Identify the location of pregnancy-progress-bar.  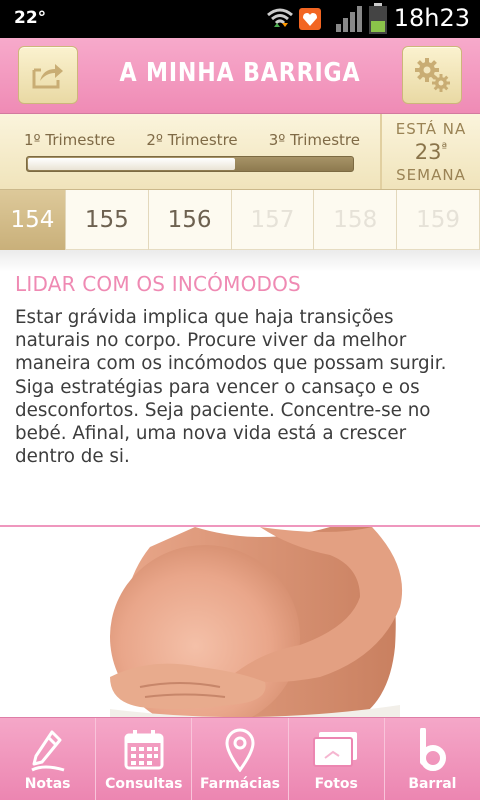
(190, 164).